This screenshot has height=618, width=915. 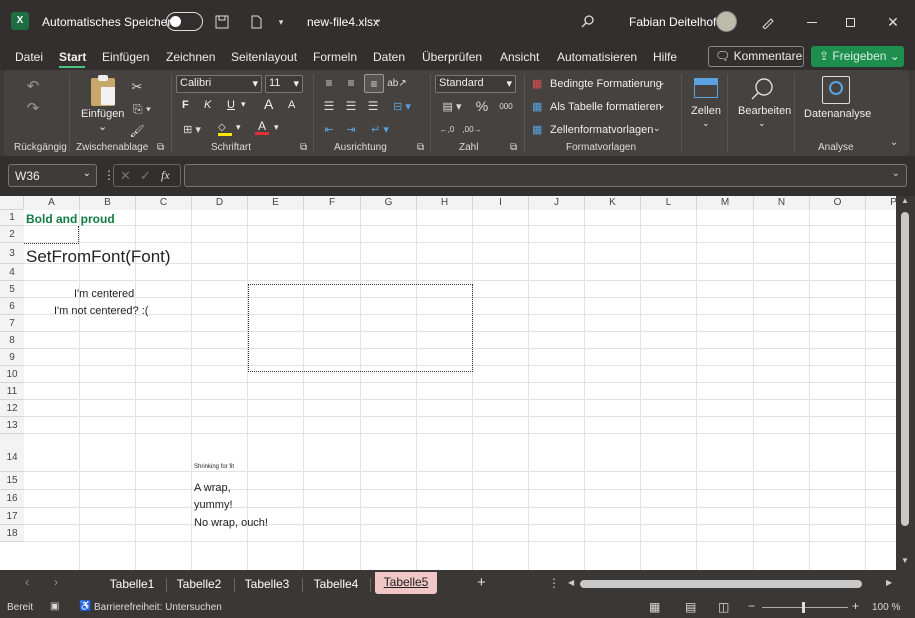 I want to click on accessibility-icon: ♿, so click(x=85, y=606).